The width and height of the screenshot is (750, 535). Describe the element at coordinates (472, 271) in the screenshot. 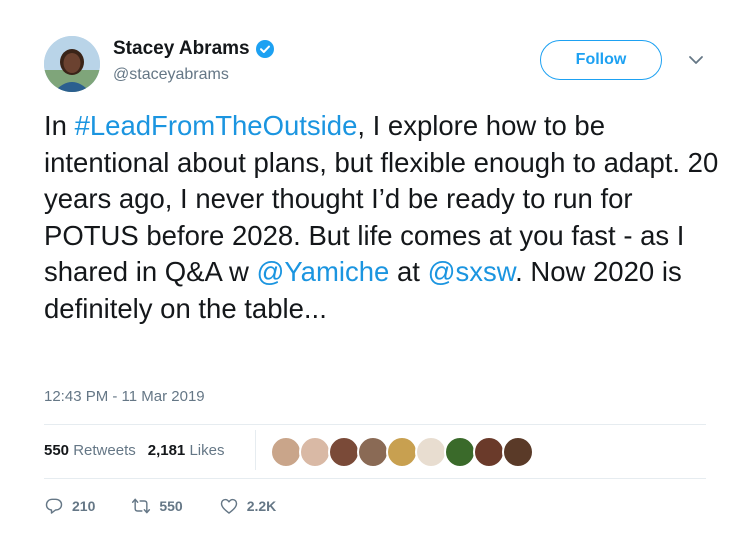

I see `tweet-link: @sxsw` at that location.